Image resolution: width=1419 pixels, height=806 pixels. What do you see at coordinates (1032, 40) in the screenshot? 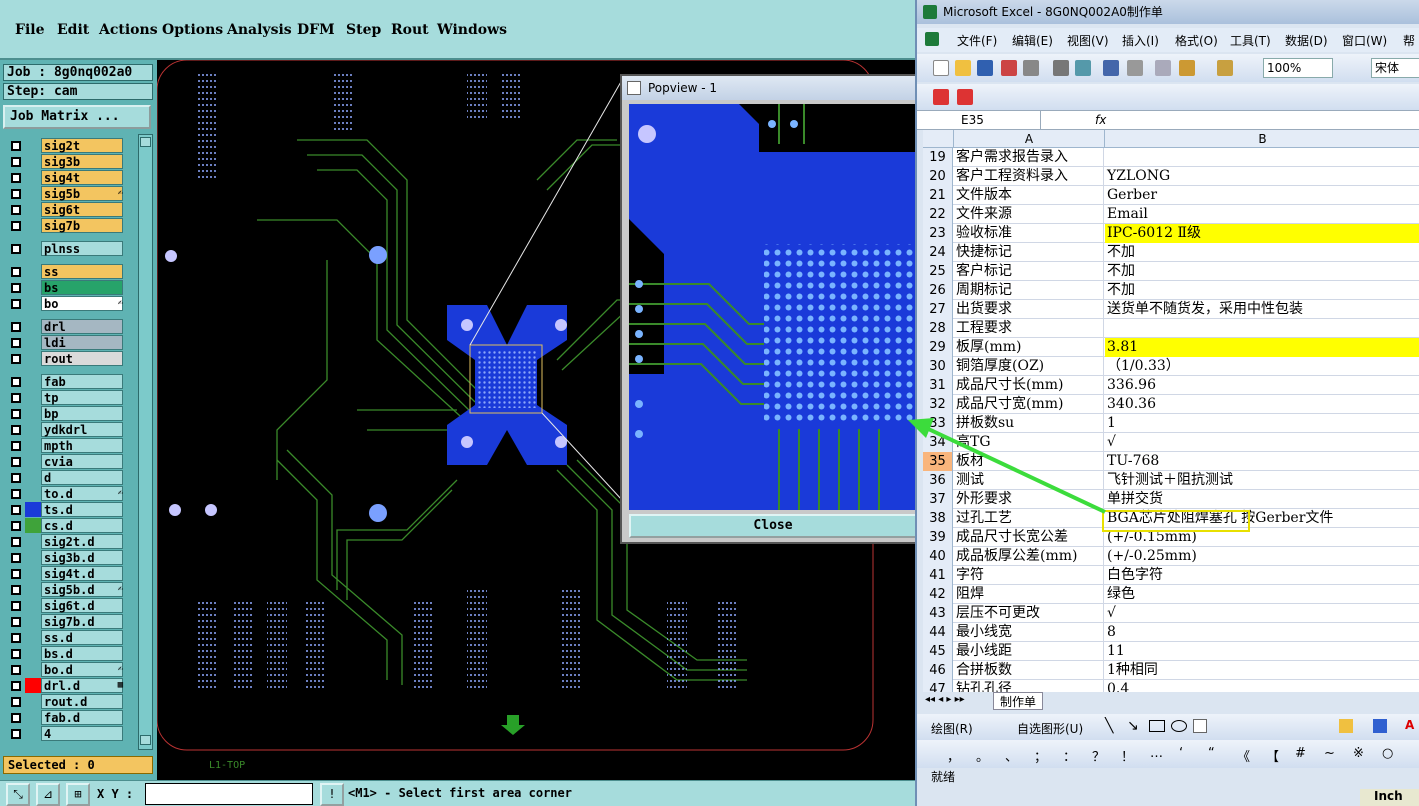
I see `menu-edit-cn: 编辑(E)` at bounding box center [1032, 40].